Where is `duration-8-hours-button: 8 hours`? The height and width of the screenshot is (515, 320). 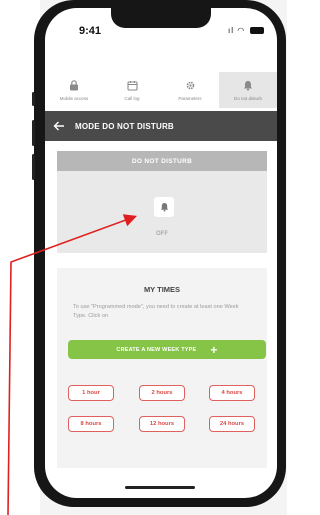
duration-8-hours-button: 8 hours is located at coordinates (91, 424).